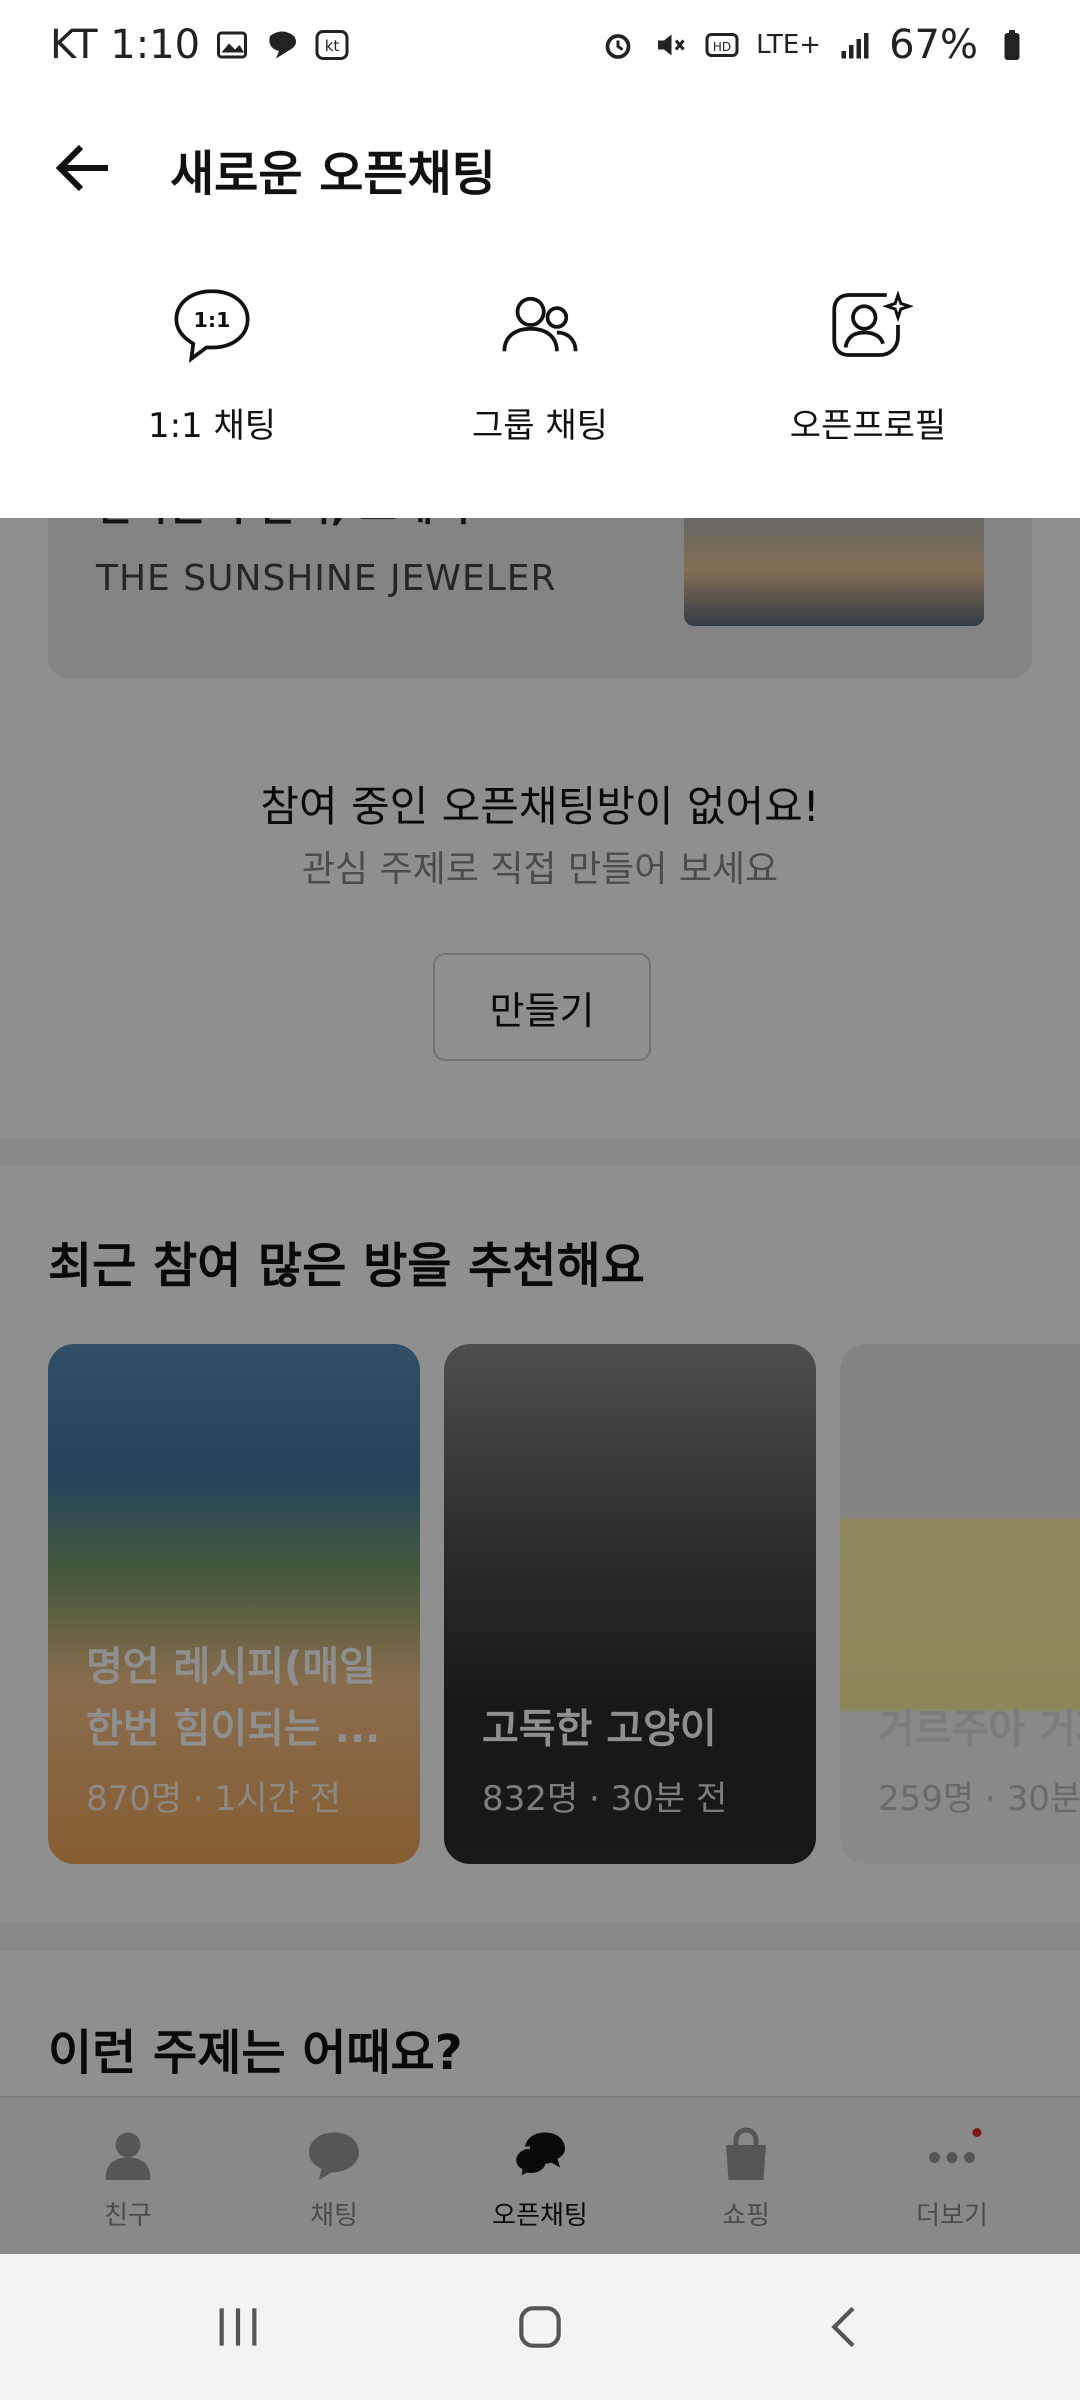  I want to click on kt-icon: kt, so click(332, 45).